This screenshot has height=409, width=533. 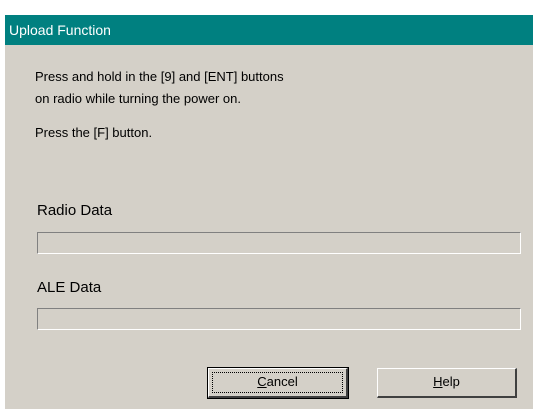 What do you see at coordinates (282, 381) in the screenshot?
I see `cancel-label-rest: ancel` at bounding box center [282, 381].